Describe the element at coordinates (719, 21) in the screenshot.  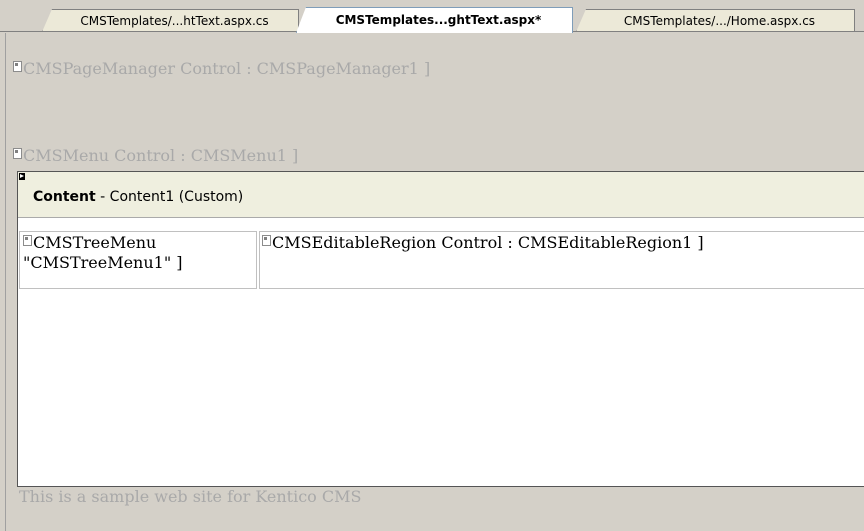
I see `tab-label: CMSTemplates/.../Home.aspx.cs` at that location.